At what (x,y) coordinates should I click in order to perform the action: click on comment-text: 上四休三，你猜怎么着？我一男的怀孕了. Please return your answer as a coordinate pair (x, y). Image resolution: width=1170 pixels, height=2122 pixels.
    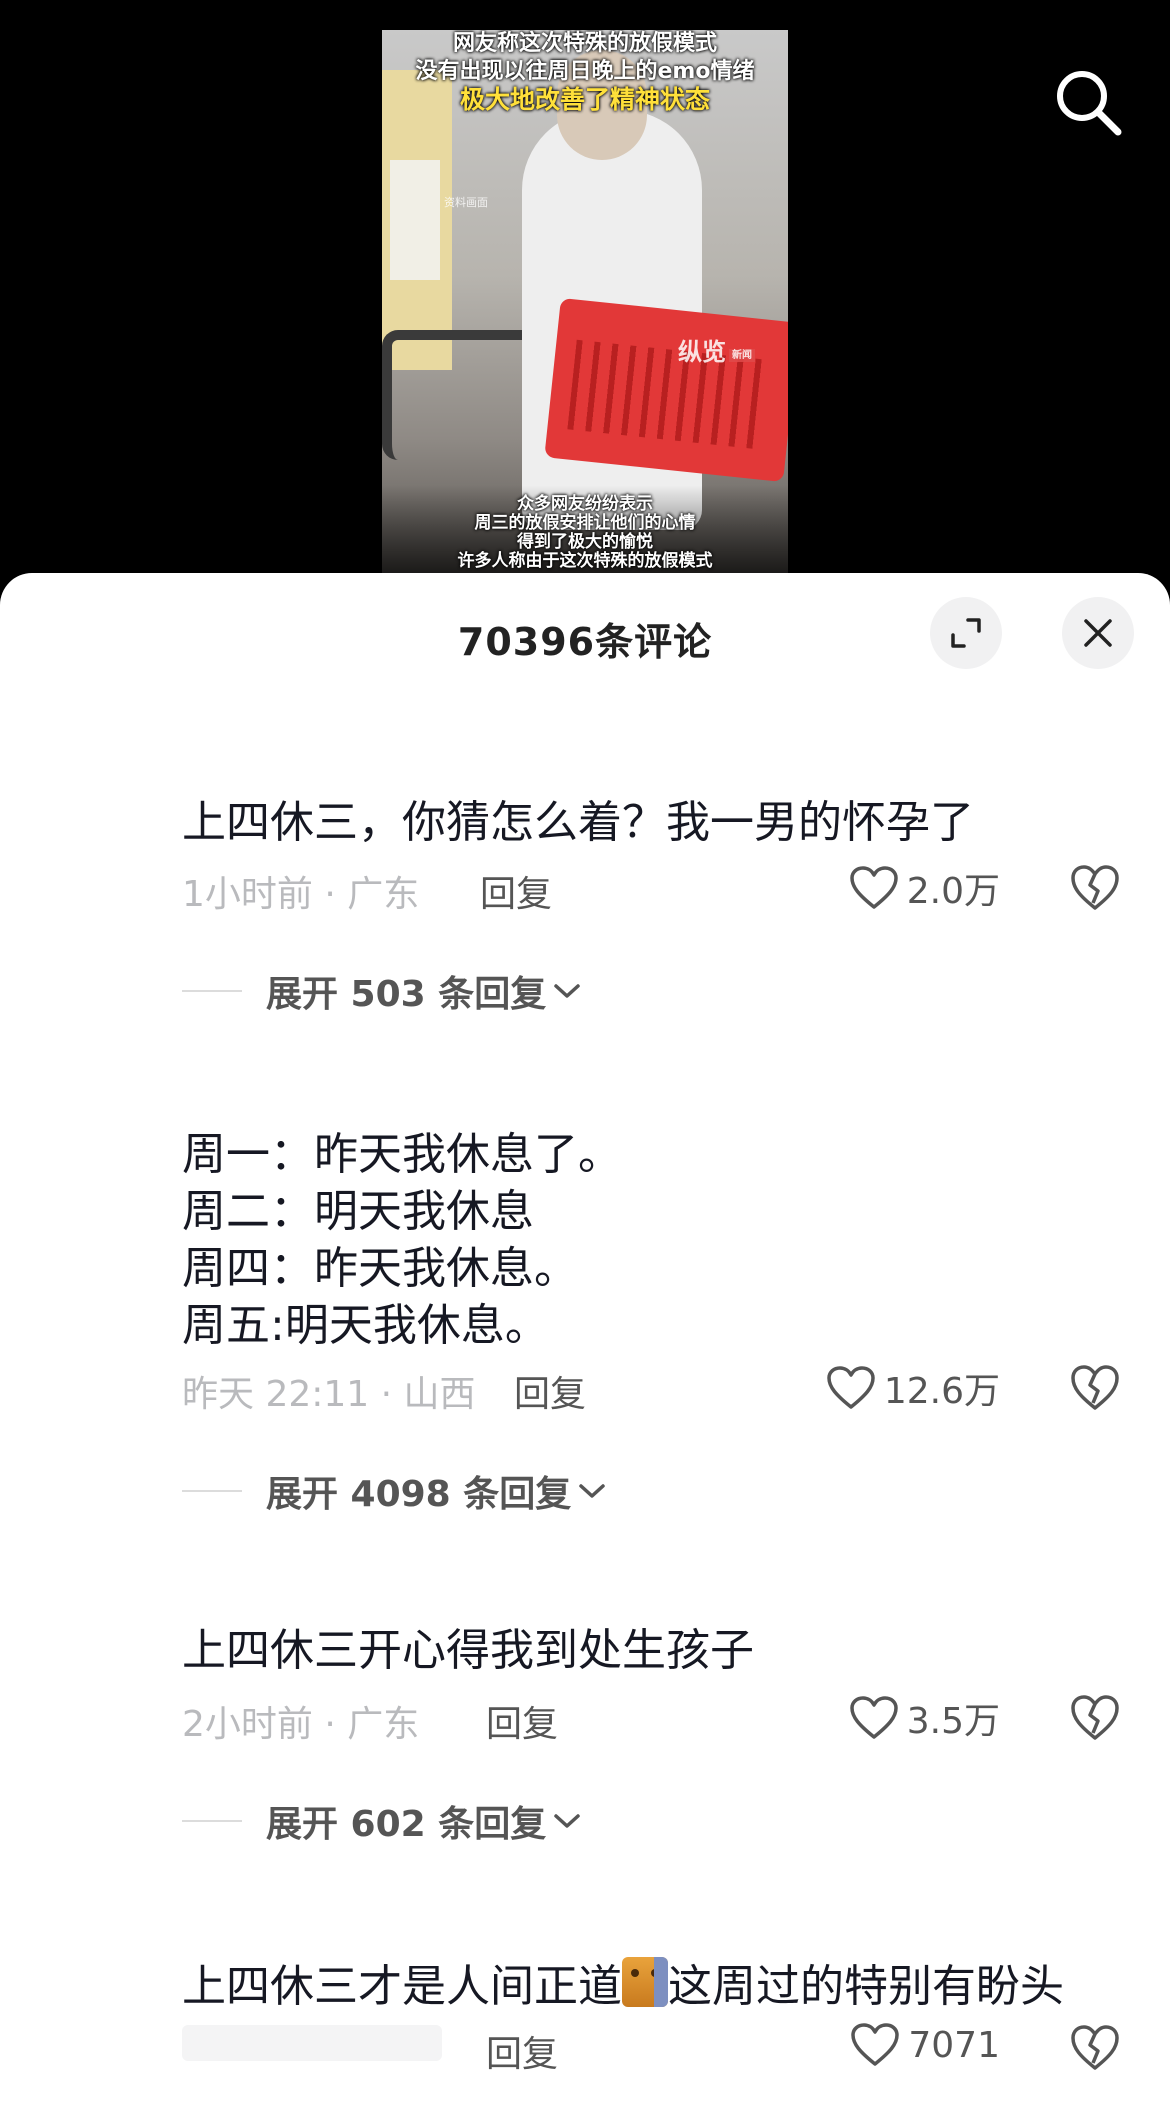
    Looking at the image, I should click on (652, 823).